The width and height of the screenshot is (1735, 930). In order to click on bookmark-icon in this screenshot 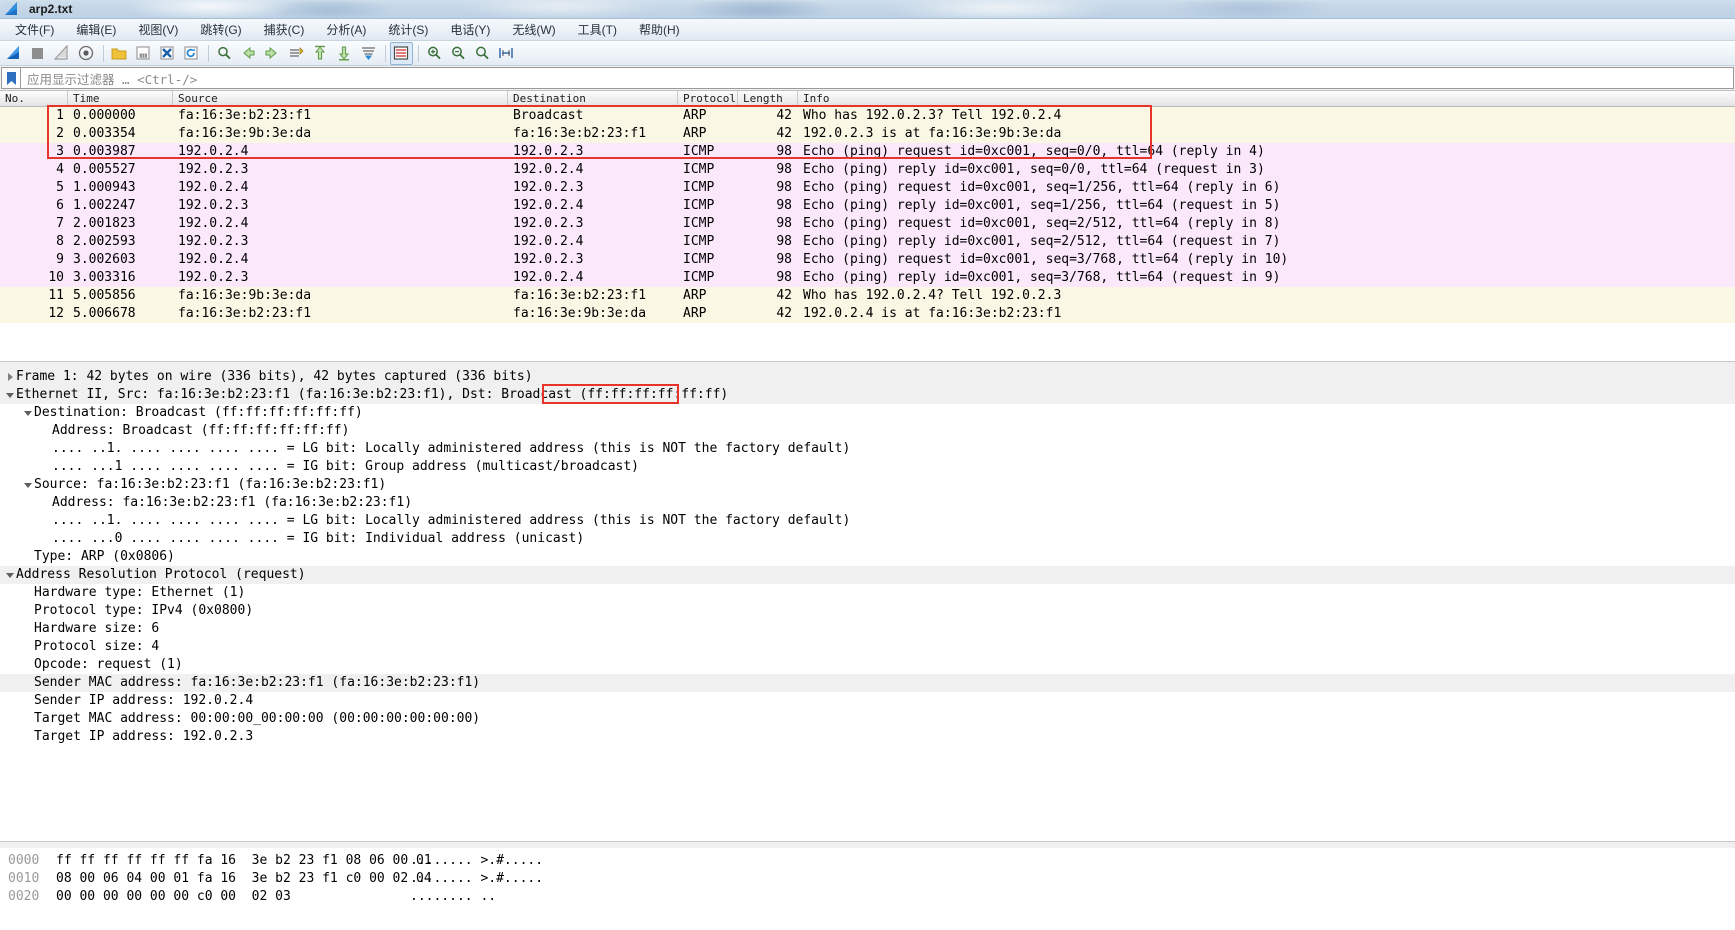, I will do `click(10, 78)`.